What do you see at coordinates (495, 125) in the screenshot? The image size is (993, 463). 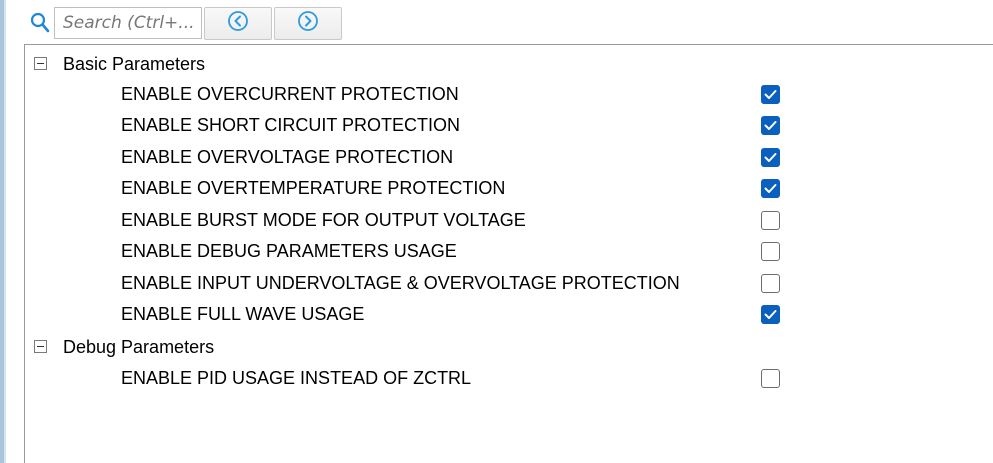 I see `param-row: ENABLE SHORT CIRCUIT PROTECTION` at bounding box center [495, 125].